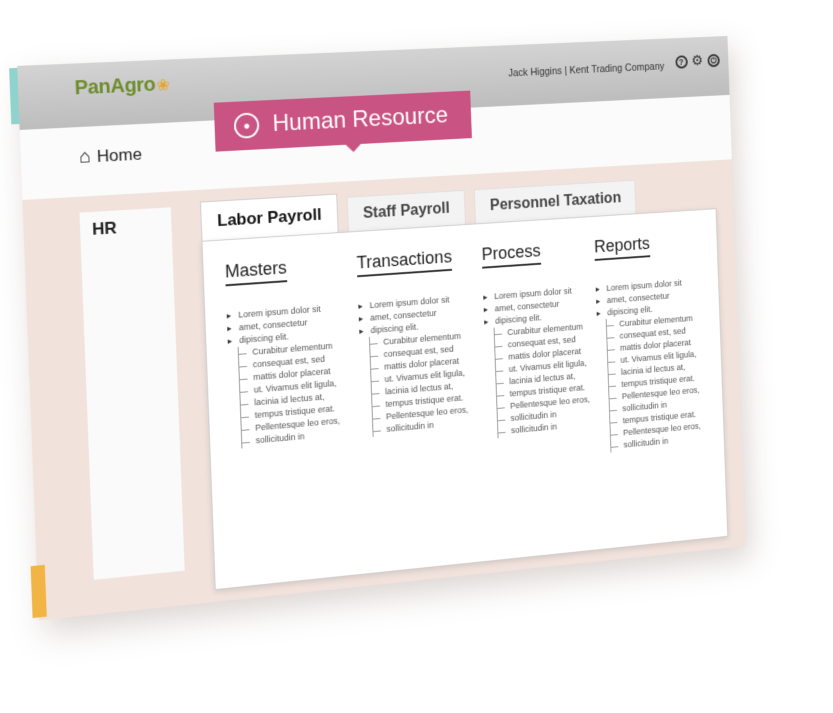 This screenshot has width=833, height=713. Describe the element at coordinates (39, 591) in the screenshot. I see `frame-accent-yellow` at that location.